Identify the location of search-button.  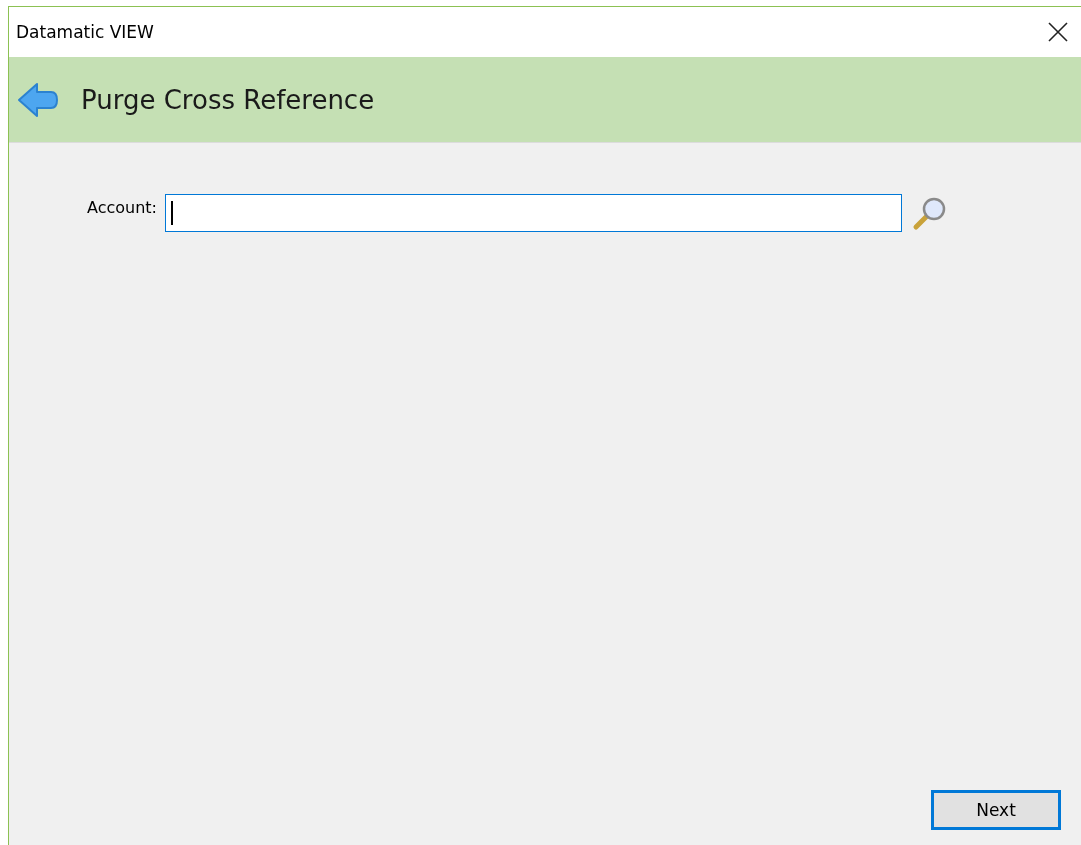
(930, 213).